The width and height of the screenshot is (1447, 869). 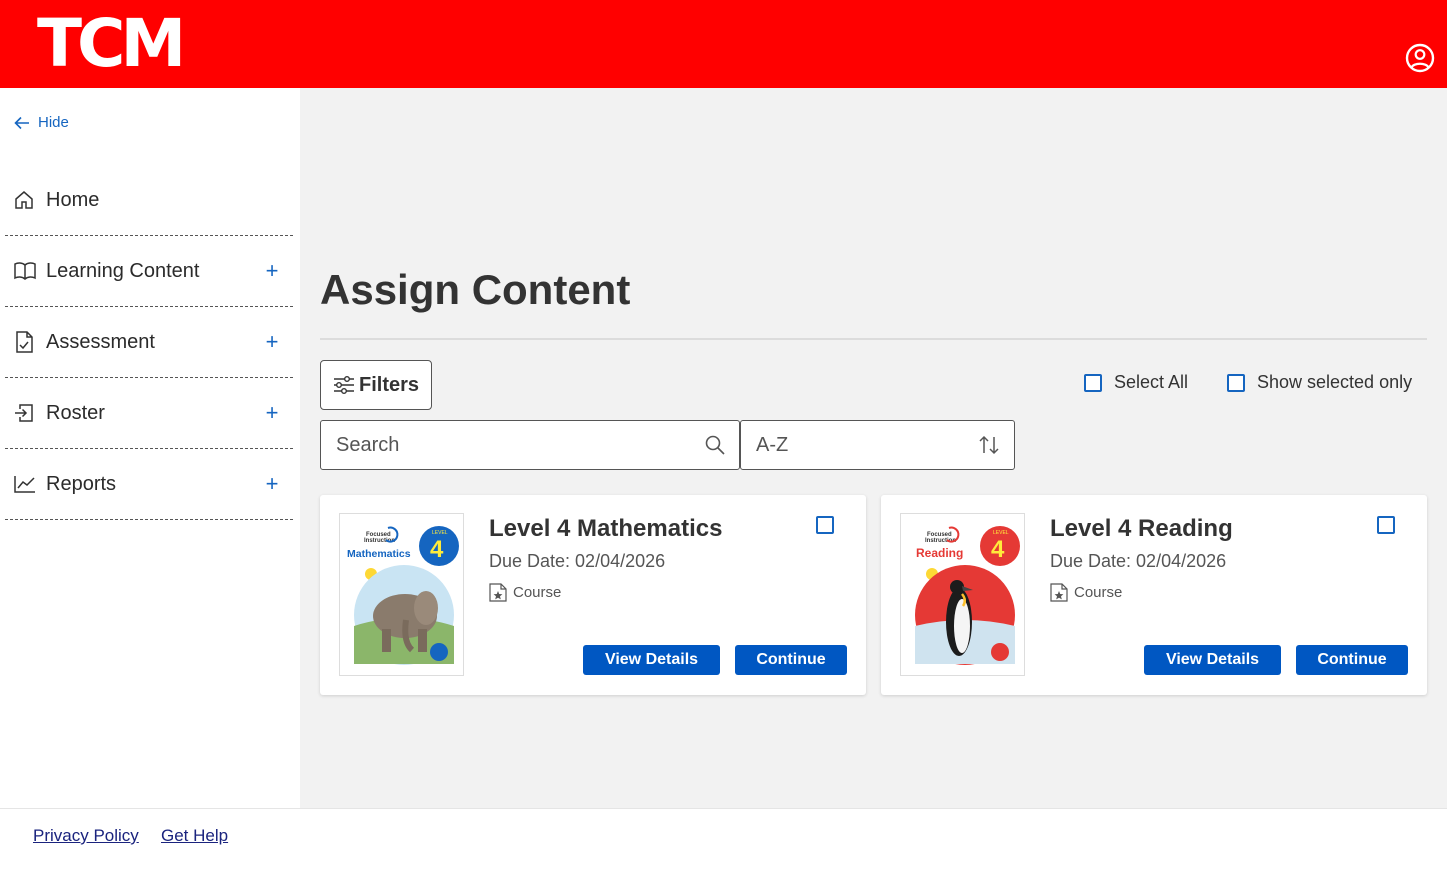 I want to click on tcm-logo: TCM, so click(x=111, y=44).